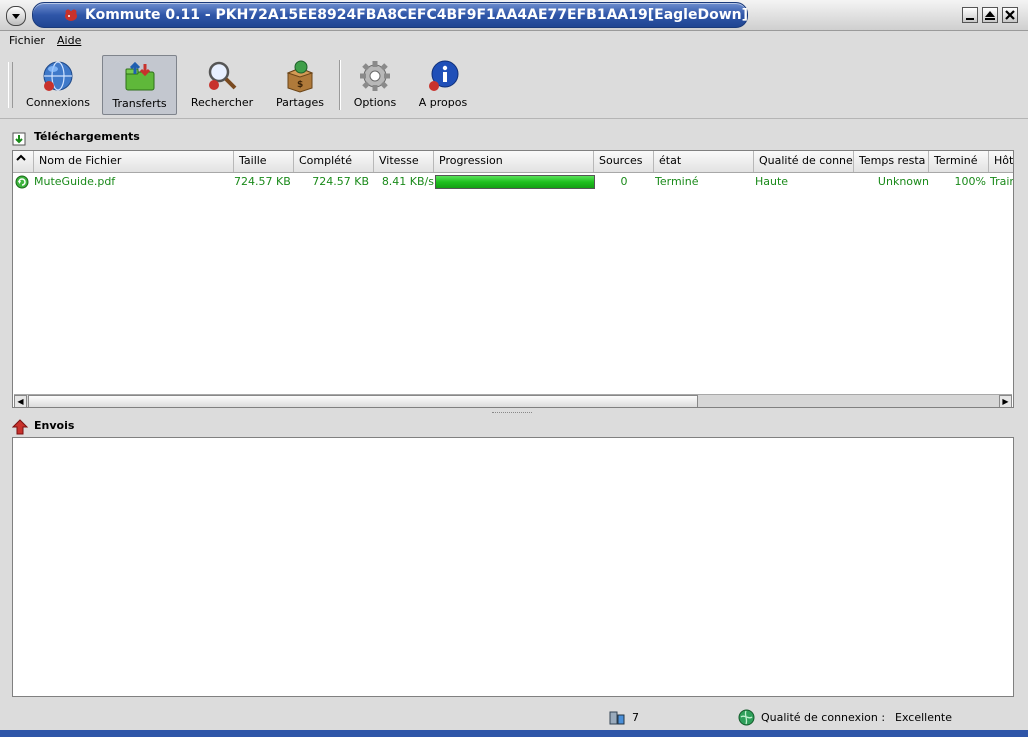 The width and height of the screenshot is (1028, 737). What do you see at coordinates (75, 181) in the screenshot?
I see `row-filename: MuteGuide.pdf` at bounding box center [75, 181].